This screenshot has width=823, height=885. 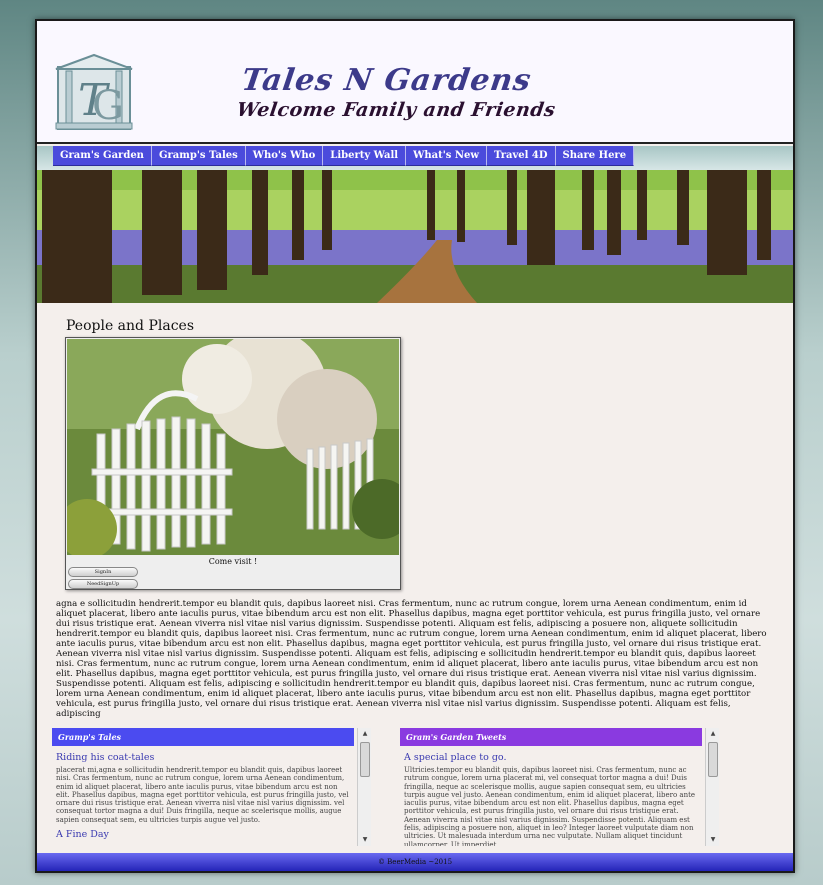 I want to click on gramps-tales-scrollbar: ▲ ▼, so click(x=364, y=787).